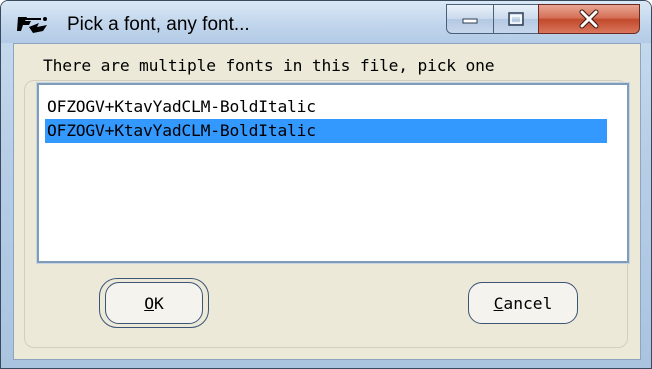 Image resolution: width=652 pixels, height=369 pixels. Describe the element at coordinates (149, 303) in the screenshot. I see `ok-mnemonic: O` at that location.